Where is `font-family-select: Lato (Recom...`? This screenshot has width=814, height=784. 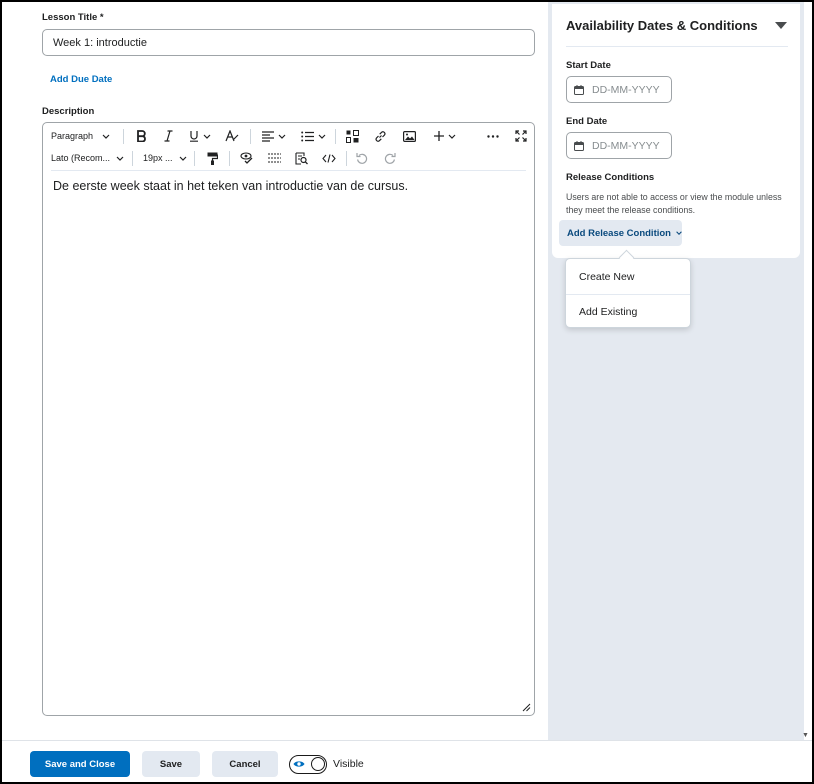
font-family-select: Lato (Recom... is located at coordinates (88, 158).